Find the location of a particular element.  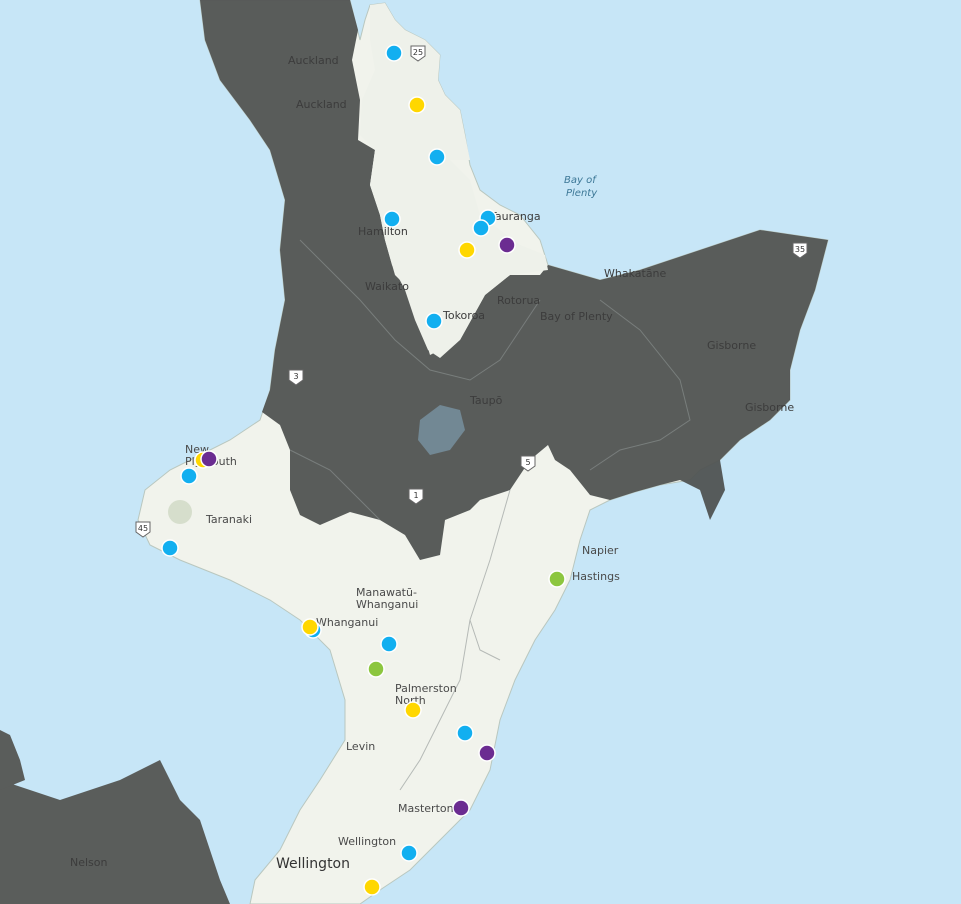

mt-taranaki is located at coordinates (180, 512).